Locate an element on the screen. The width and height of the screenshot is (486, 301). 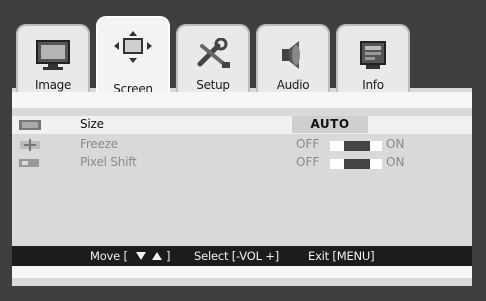
info-card-icon is located at coordinates (373, 55).